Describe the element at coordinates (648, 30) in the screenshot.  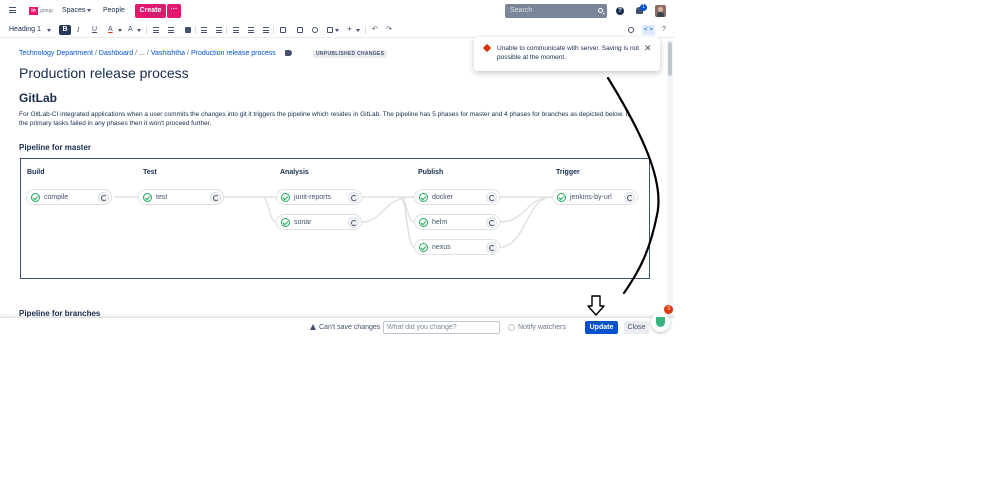
I see `source-editor-button: < >` at that location.